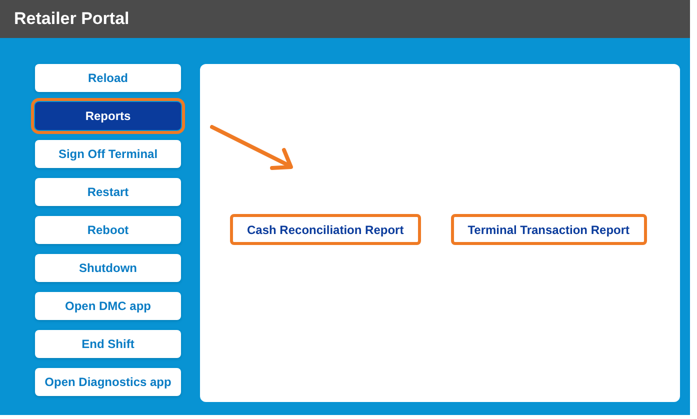 This screenshot has height=419, width=697. What do you see at coordinates (108, 344) in the screenshot?
I see `sidebar-button: End Shift` at bounding box center [108, 344].